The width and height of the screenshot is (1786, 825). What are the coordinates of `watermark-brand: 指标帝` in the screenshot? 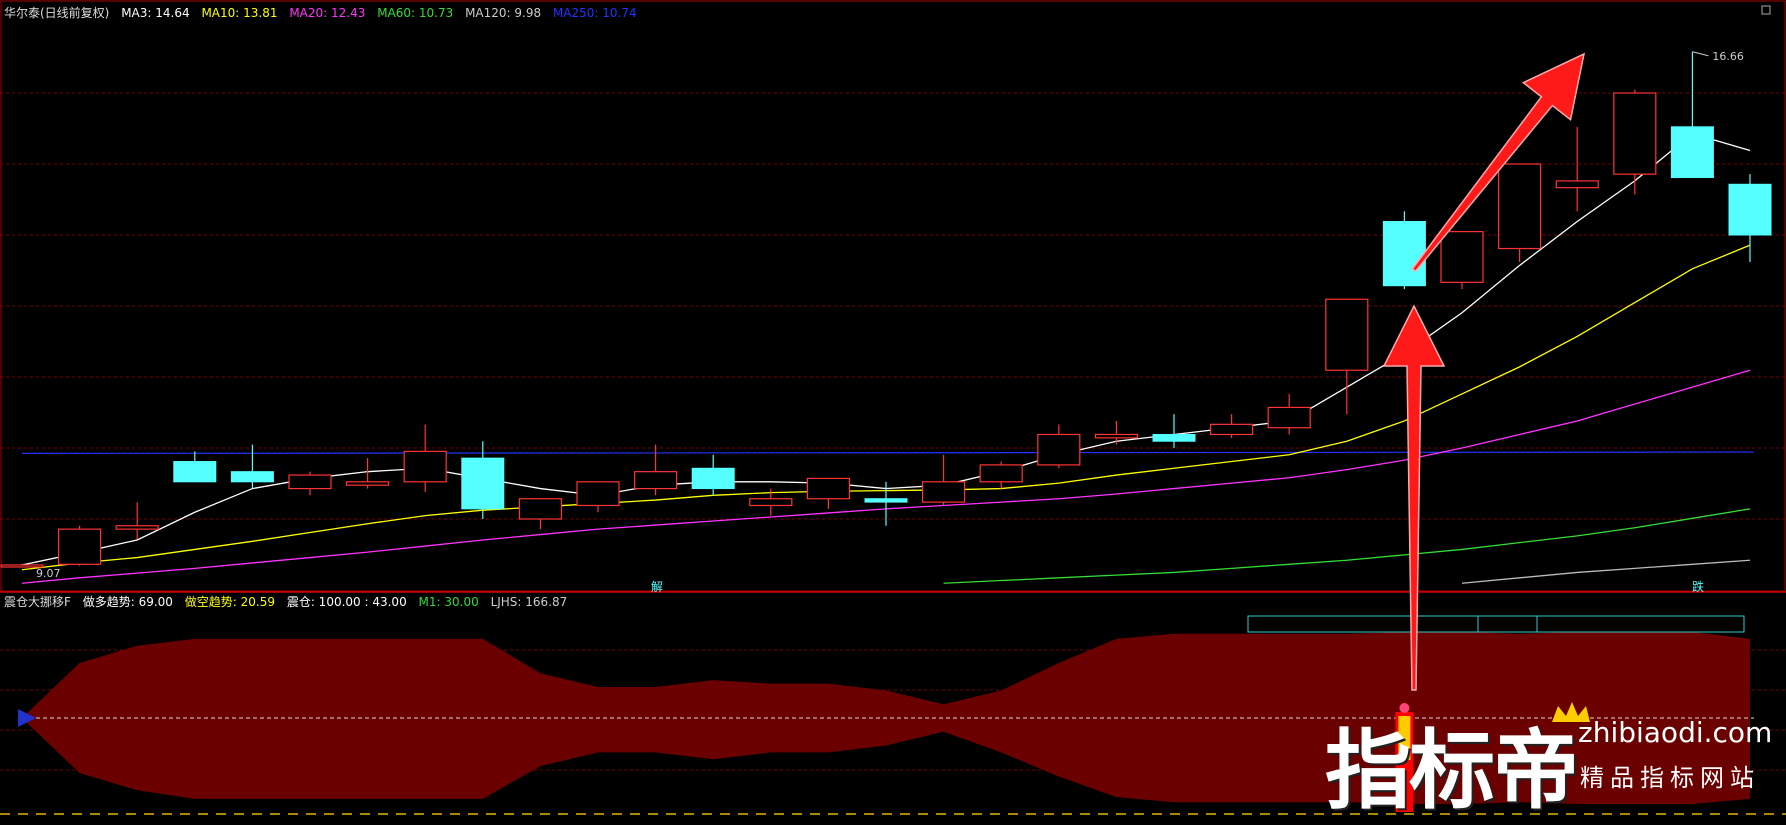 It's located at (1452, 771).